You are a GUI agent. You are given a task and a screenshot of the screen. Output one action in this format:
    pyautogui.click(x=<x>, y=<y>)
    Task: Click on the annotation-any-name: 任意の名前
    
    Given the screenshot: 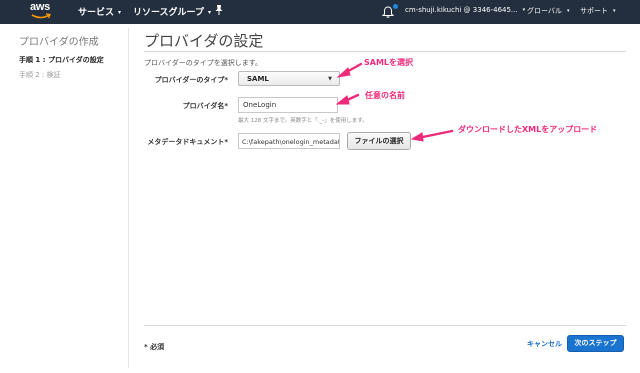 What is the action you would take?
    pyautogui.click(x=385, y=95)
    